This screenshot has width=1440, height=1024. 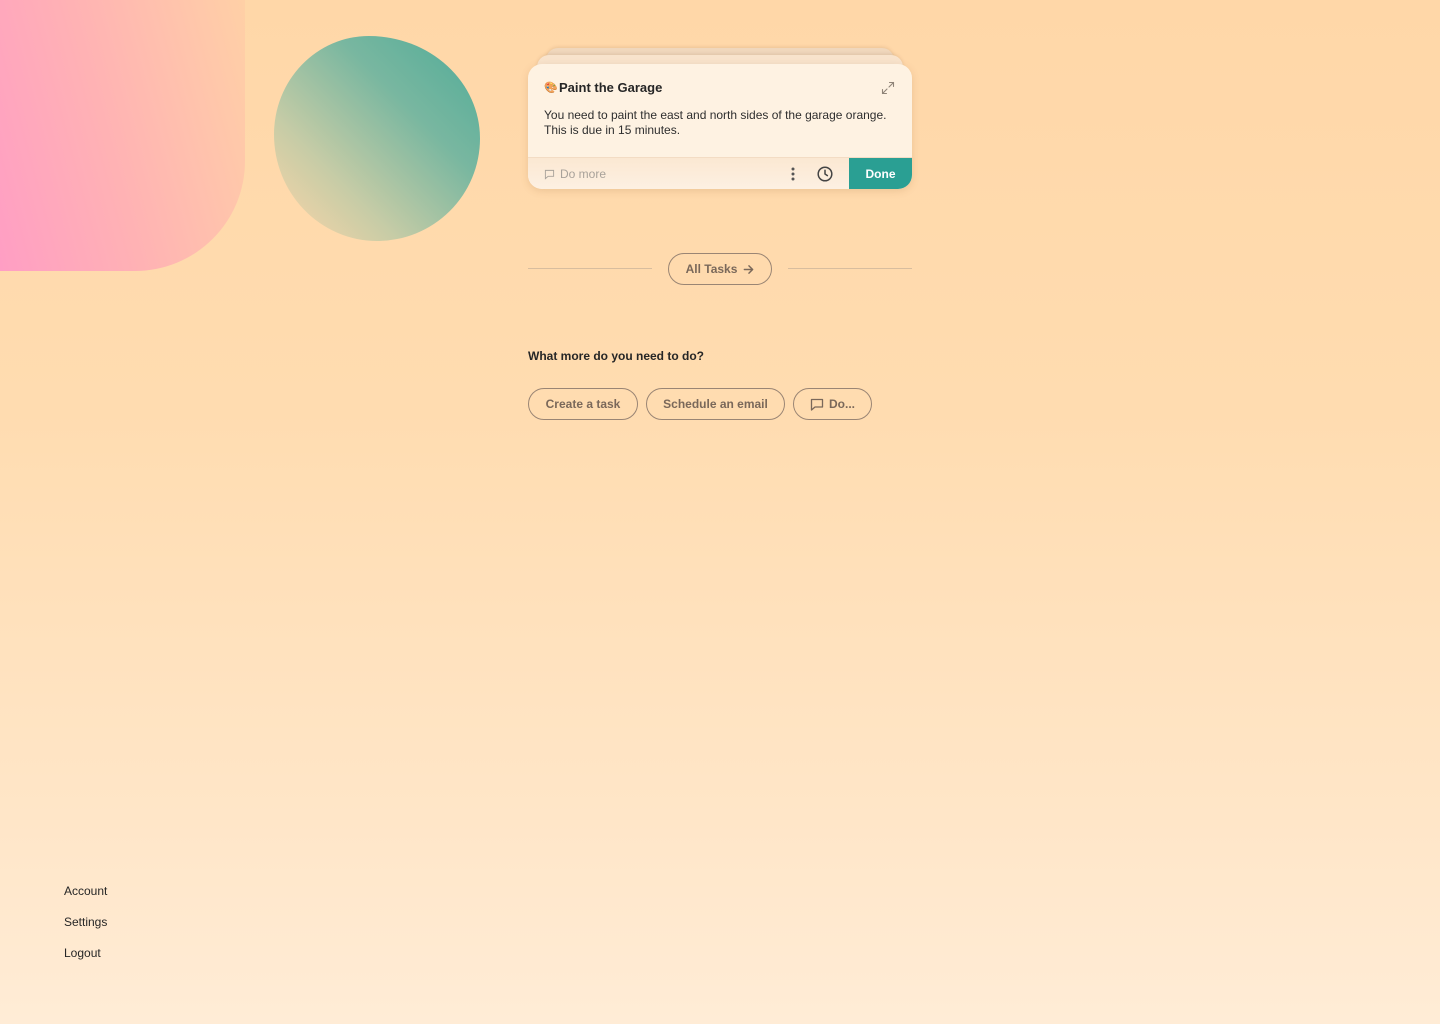 I want to click on do-more-input: Do more, so click(x=575, y=174).